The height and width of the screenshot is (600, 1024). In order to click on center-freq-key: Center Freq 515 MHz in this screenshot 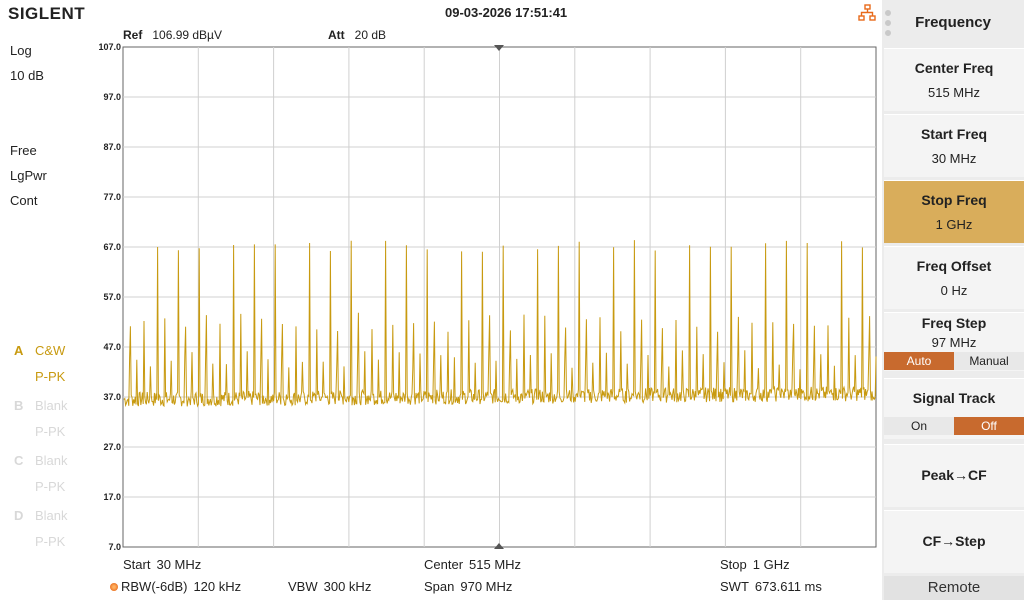, I will do `click(954, 79)`.